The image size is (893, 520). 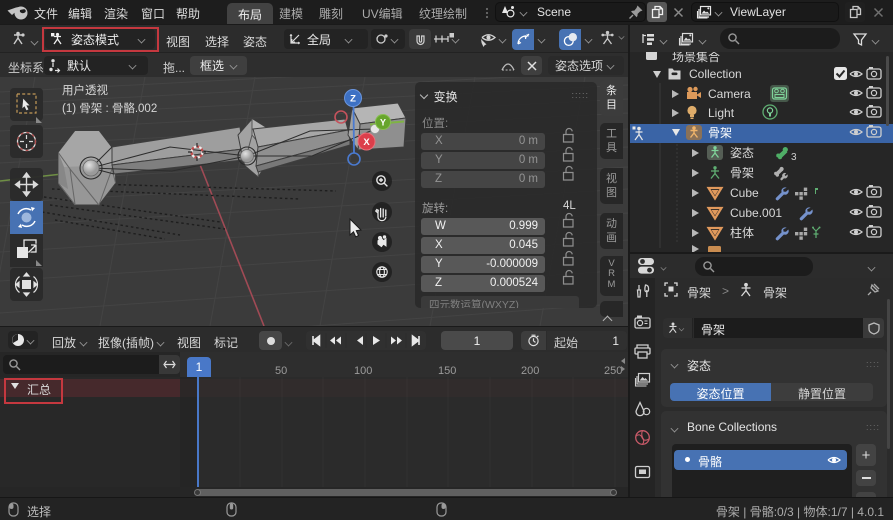 What do you see at coordinates (366, 142) in the screenshot?
I see `svg-text: X` at bounding box center [366, 142].